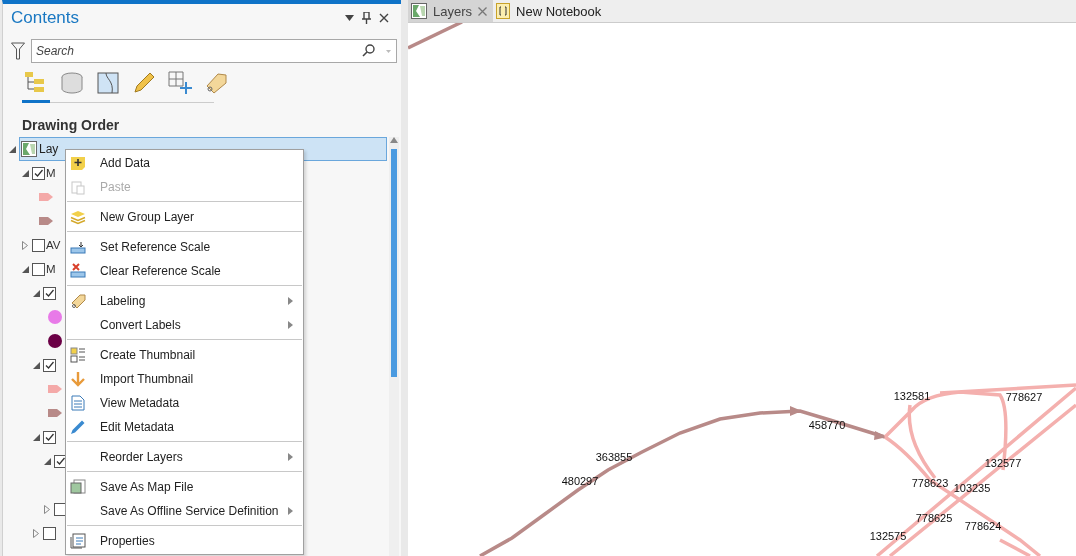 The height and width of the screenshot is (556, 1076). Describe the element at coordinates (53, 245) in the screenshot. I see `layer-name: AV` at that location.